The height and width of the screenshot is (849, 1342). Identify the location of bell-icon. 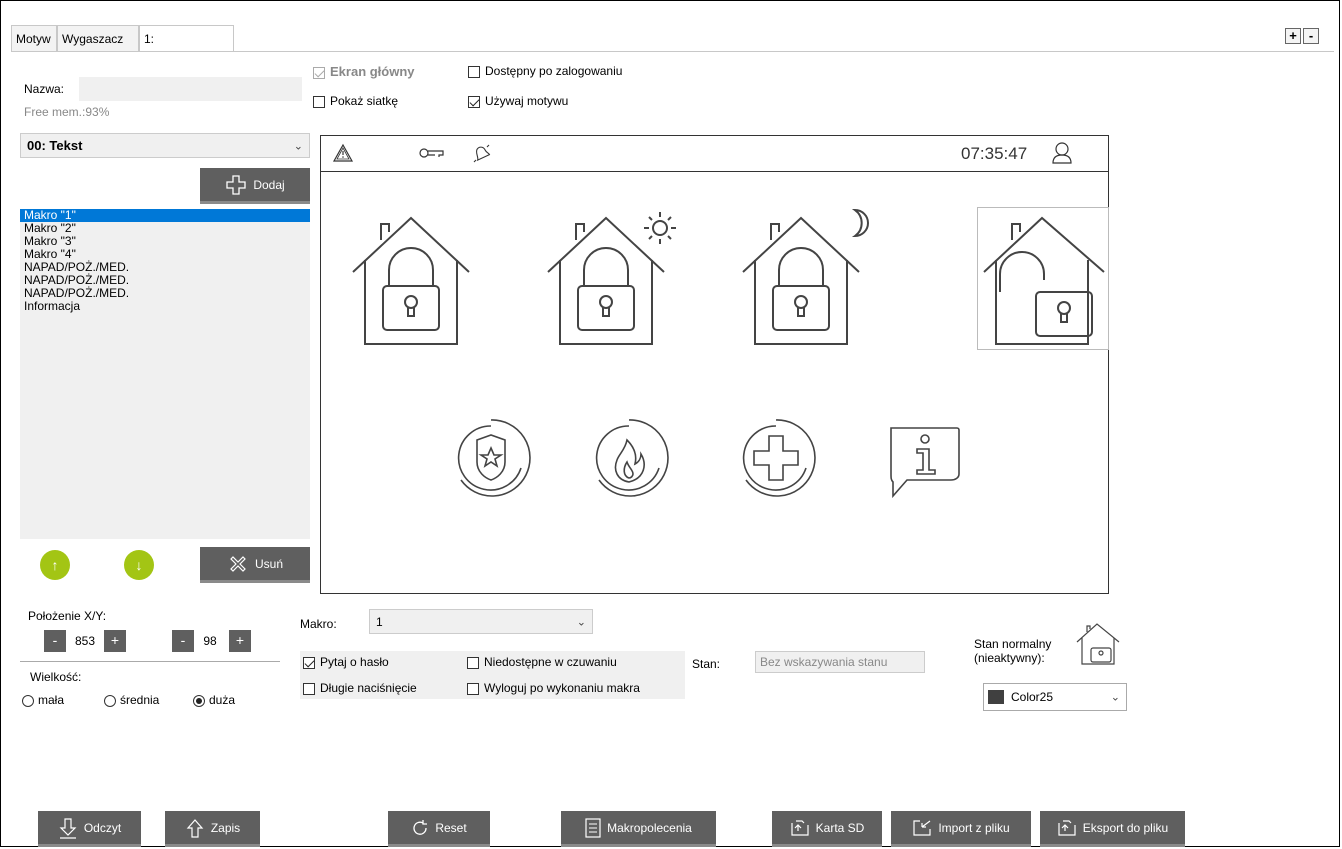
(482, 153).